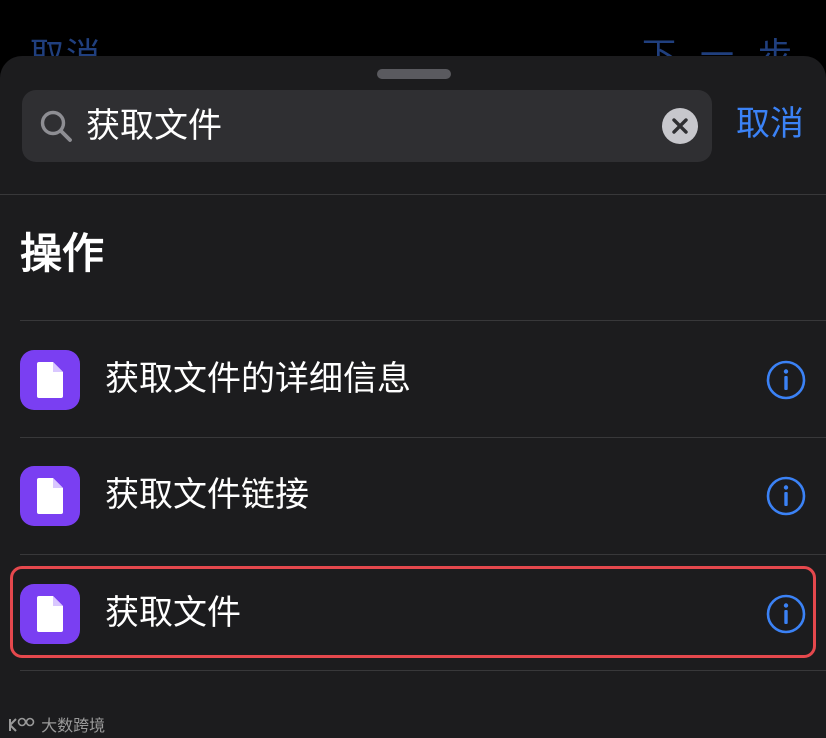 The width and height of the screenshot is (826, 738). Describe the element at coordinates (56, 126) in the screenshot. I see `search-icon` at that location.